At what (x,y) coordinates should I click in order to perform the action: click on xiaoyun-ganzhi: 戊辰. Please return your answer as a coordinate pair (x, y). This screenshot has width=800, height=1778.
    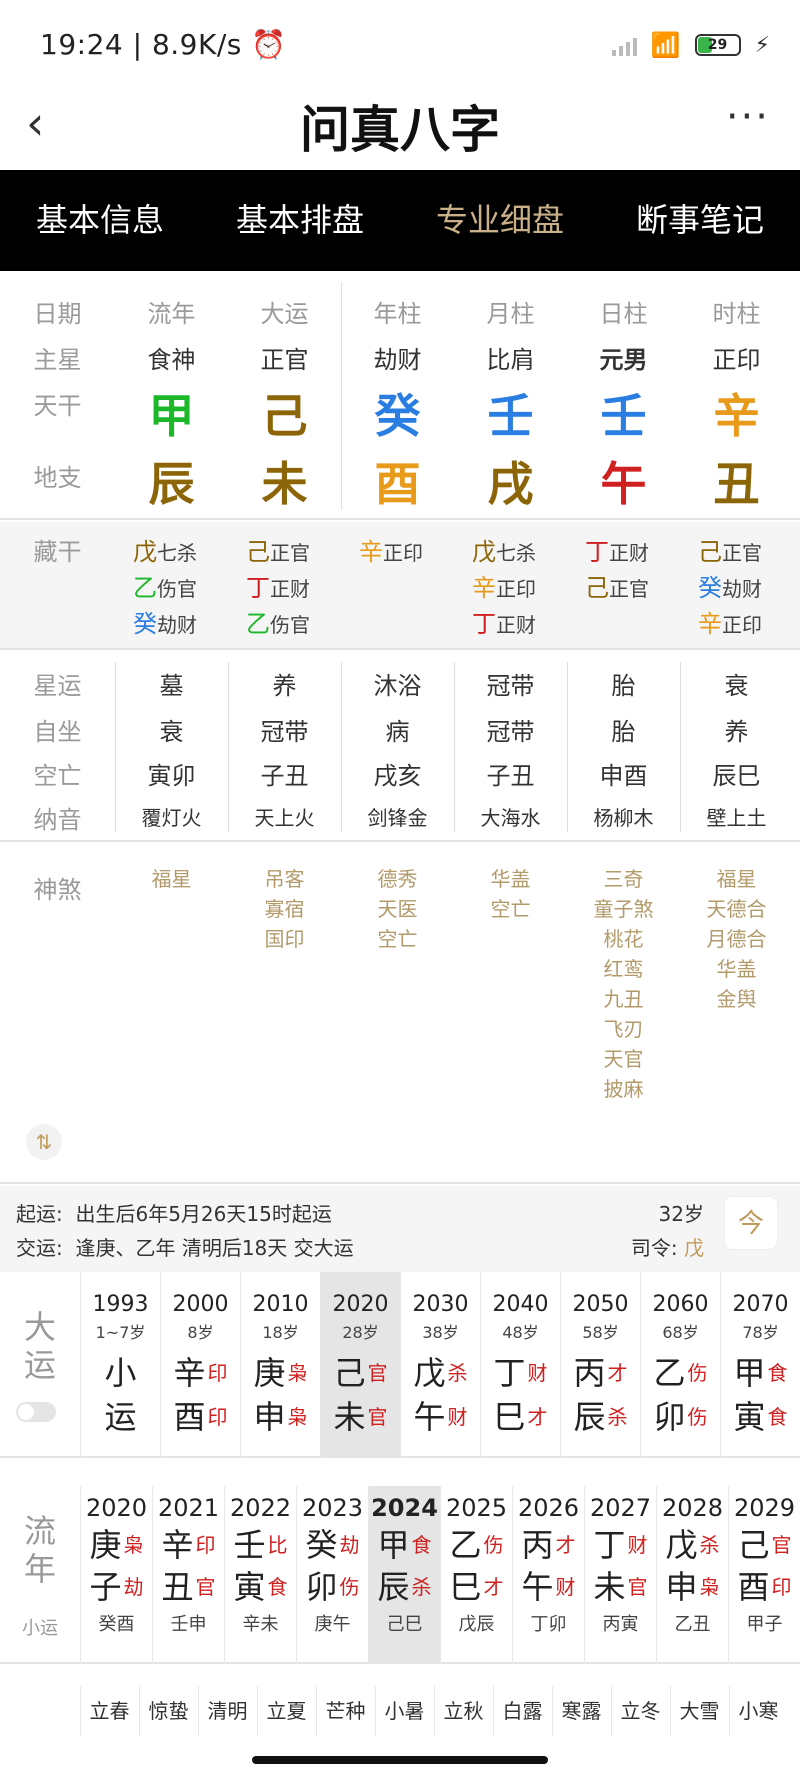
    Looking at the image, I should click on (476, 1624).